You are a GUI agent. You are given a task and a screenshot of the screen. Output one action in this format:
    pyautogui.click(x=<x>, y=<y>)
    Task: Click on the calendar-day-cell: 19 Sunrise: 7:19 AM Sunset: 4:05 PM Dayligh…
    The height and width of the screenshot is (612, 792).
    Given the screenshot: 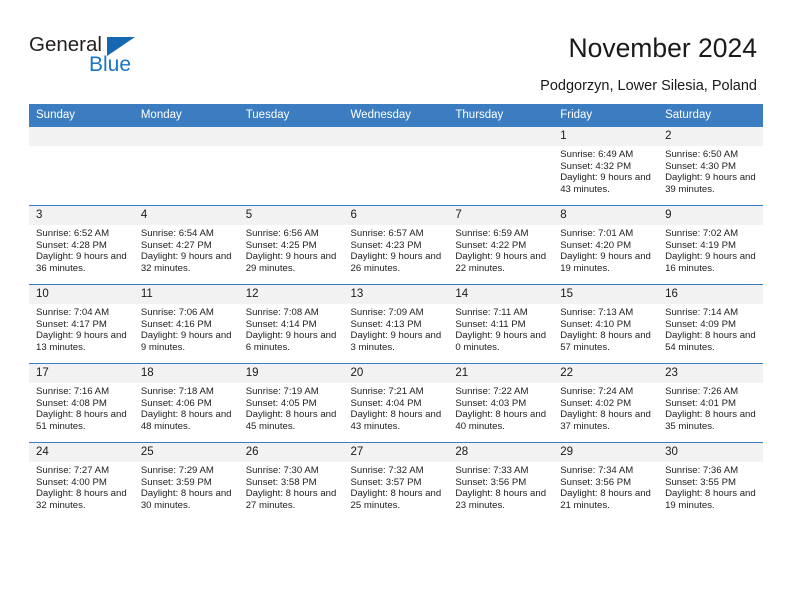 What is the action you would take?
    pyautogui.click(x=291, y=403)
    